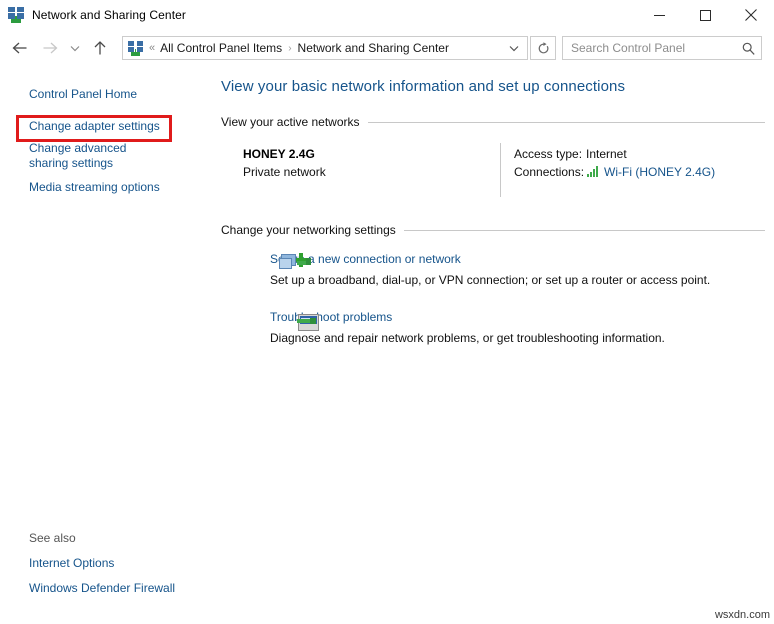 The width and height of the screenshot is (774, 624). What do you see at coordinates (742, 615) in the screenshot?
I see `watermark: wsxdn.com` at bounding box center [742, 615].